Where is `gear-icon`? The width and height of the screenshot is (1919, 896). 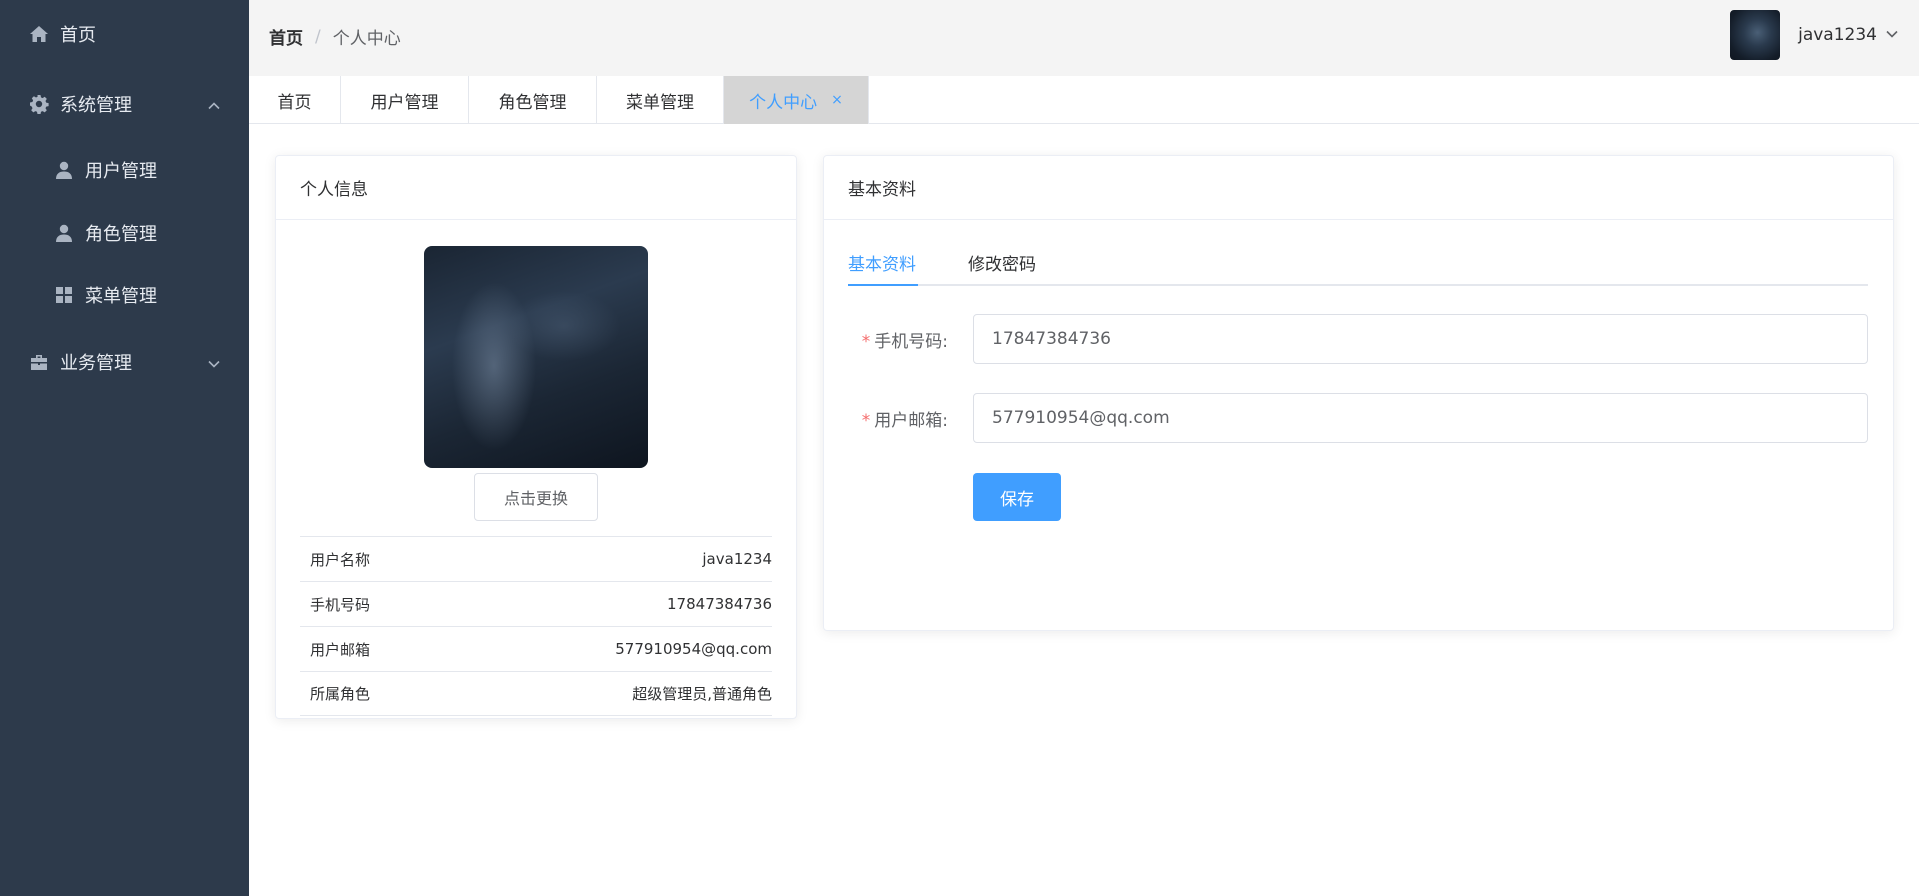
gear-icon is located at coordinates (39, 104).